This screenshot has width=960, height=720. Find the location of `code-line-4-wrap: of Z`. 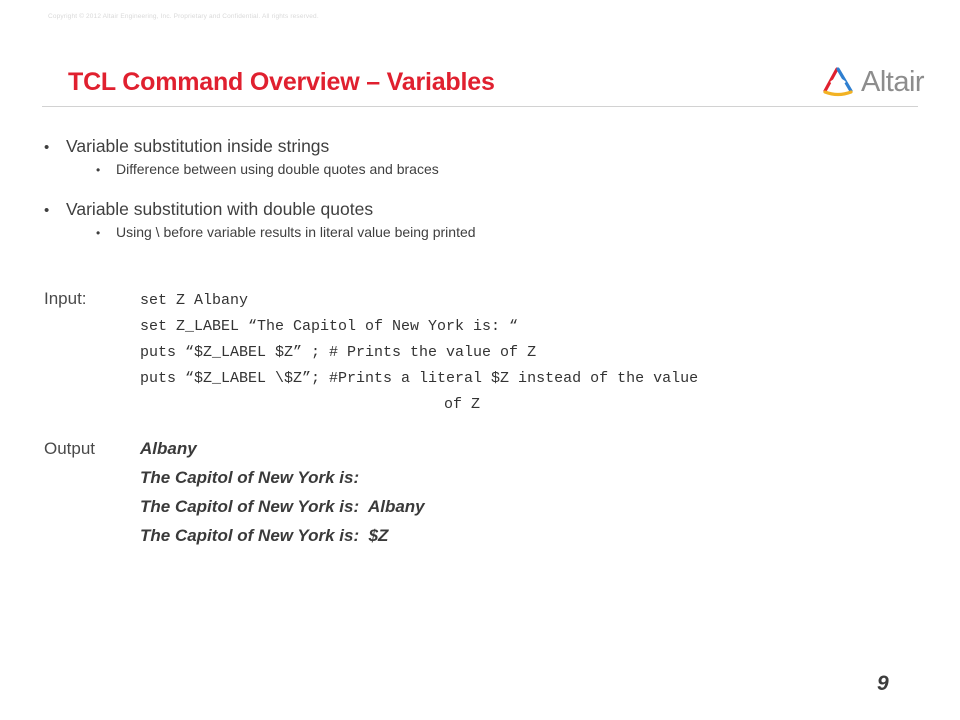

code-line-4-wrap: of Z is located at coordinates (461, 404).